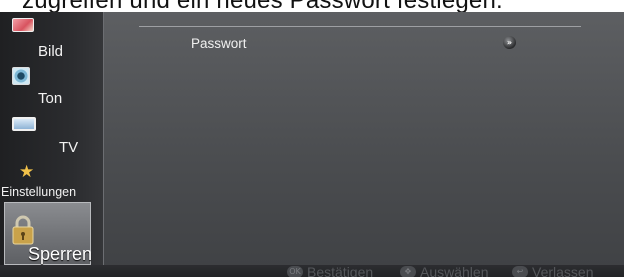 The height and width of the screenshot is (277, 624). I want to click on padlock-icon, so click(23, 230).